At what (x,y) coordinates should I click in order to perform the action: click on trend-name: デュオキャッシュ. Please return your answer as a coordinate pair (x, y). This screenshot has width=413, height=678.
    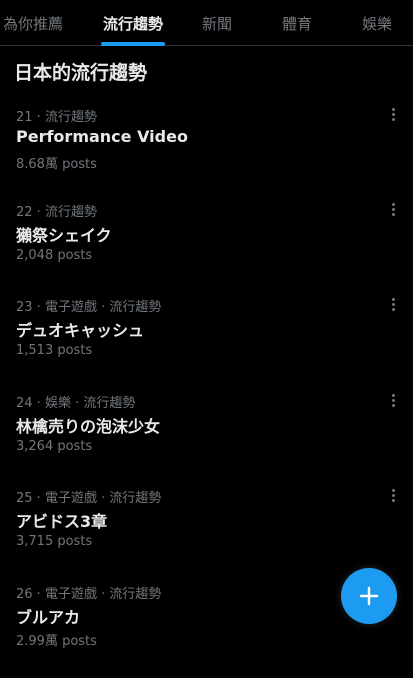
    Looking at the image, I should click on (80, 330).